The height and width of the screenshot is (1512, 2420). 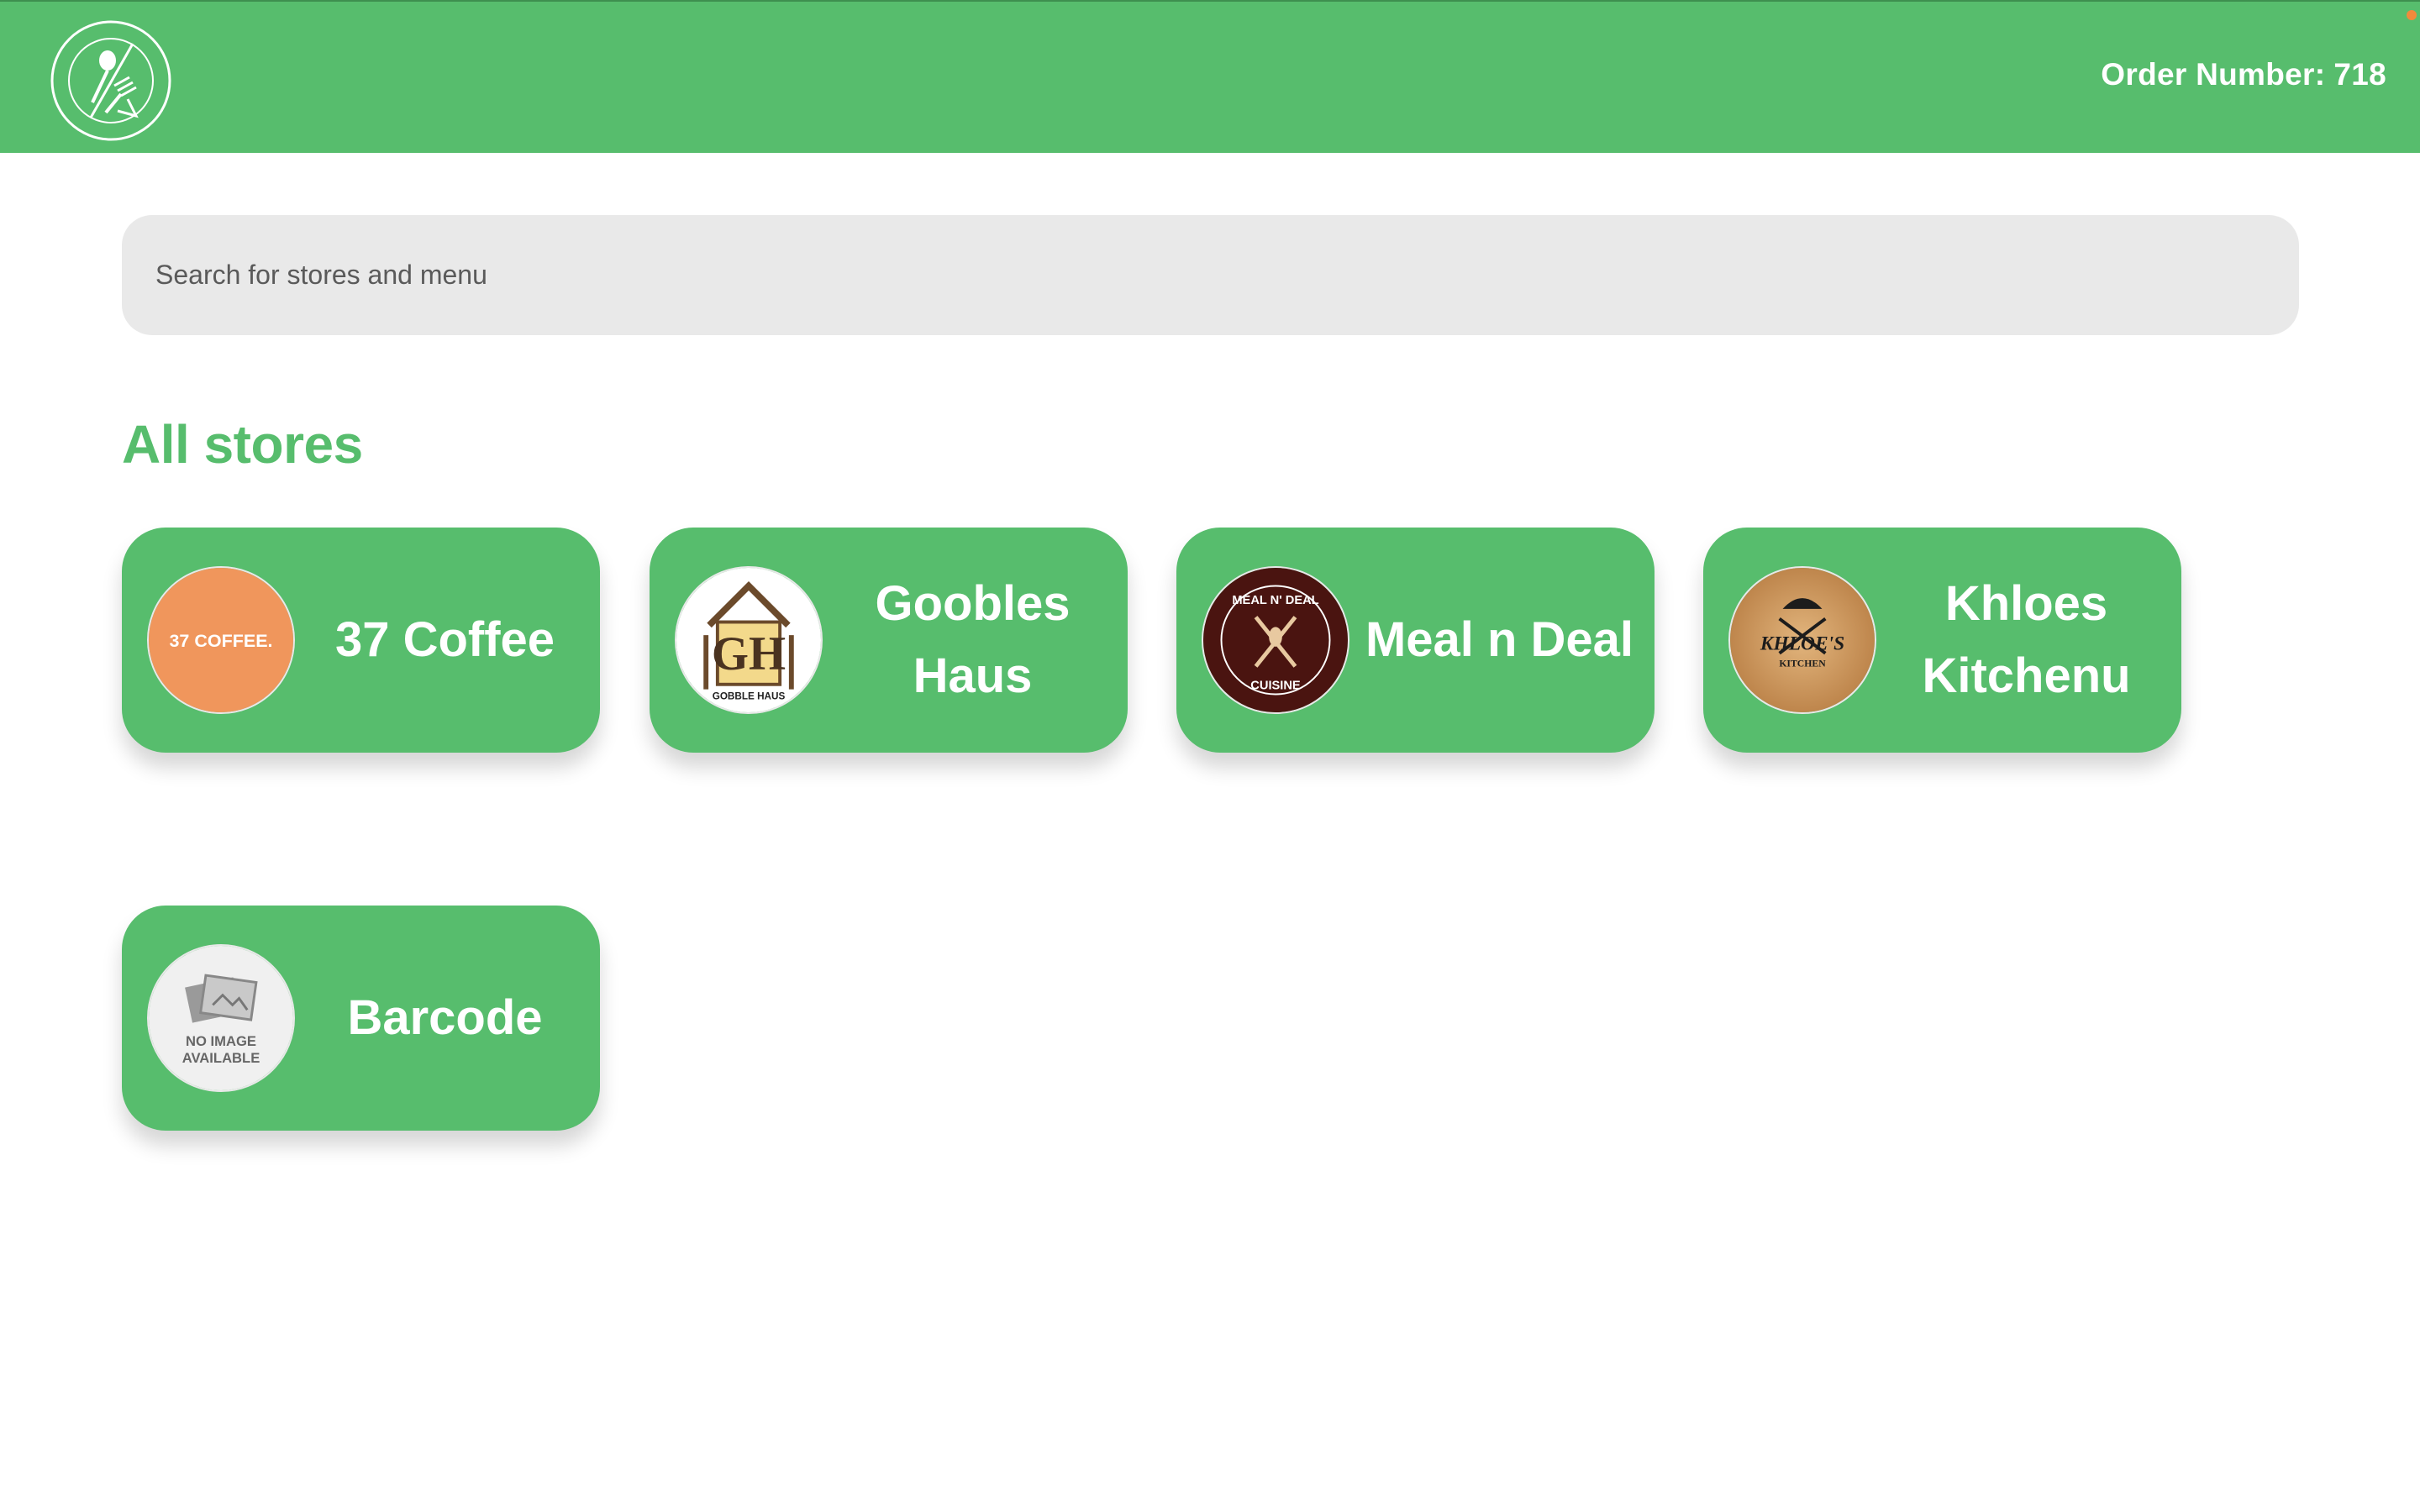 I want to click on store-name: Goobles Haus, so click(x=973, y=639).